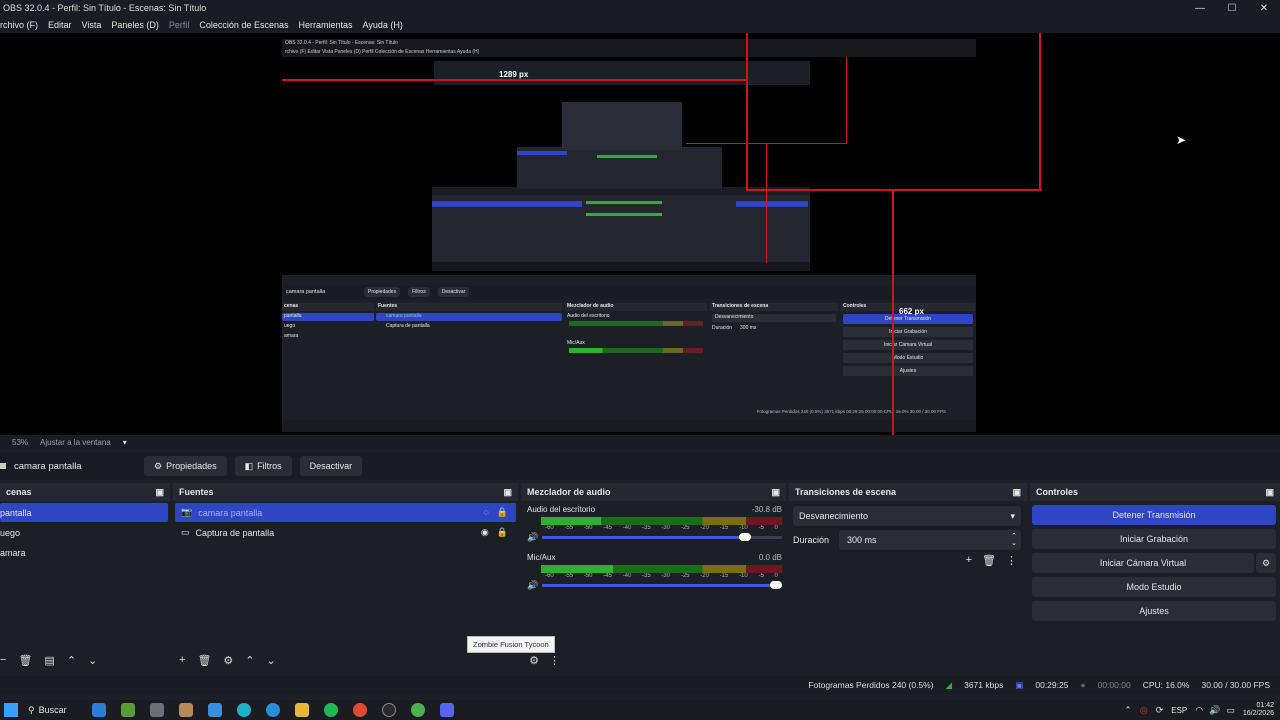  Describe the element at coordinates (969, 560) in the screenshot. I see `add-transition-icon: +` at that location.